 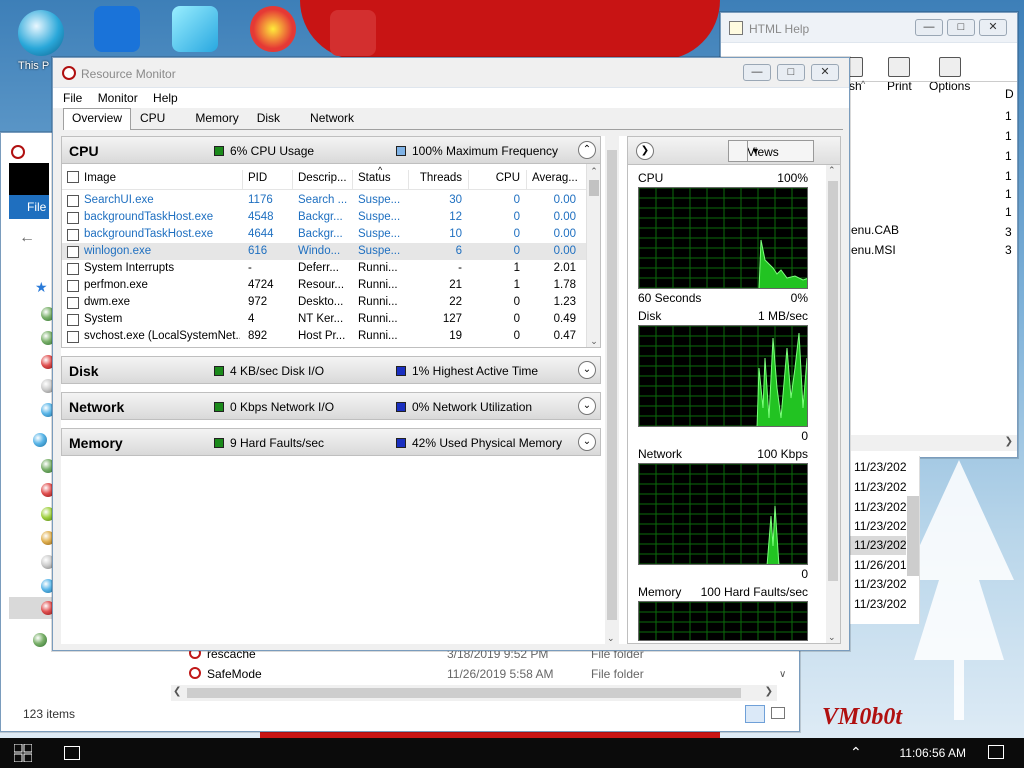 What do you see at coordinates (41, 33) in the screenshot?
I see `this-pc-icon` at bounding box center [41, 33].